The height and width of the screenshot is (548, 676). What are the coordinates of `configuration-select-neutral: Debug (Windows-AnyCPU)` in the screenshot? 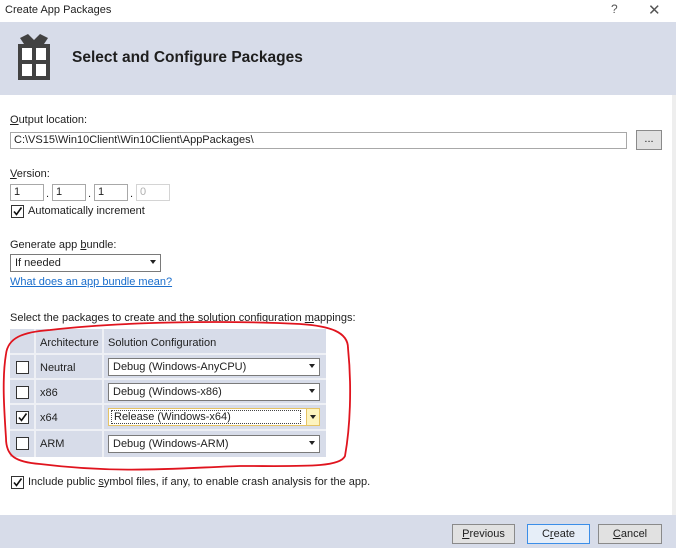 It's located at (214, 367).